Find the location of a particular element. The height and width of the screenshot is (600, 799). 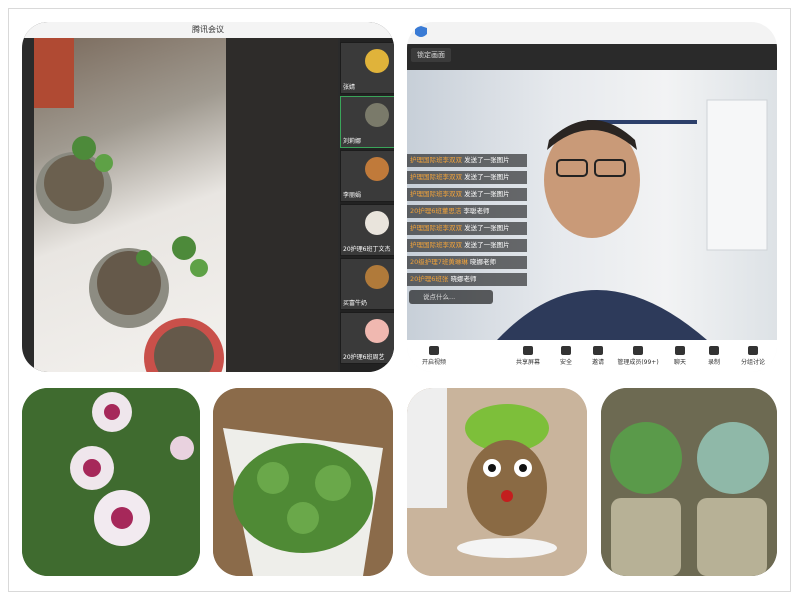

share-icon is located at coordinates (528, 350).